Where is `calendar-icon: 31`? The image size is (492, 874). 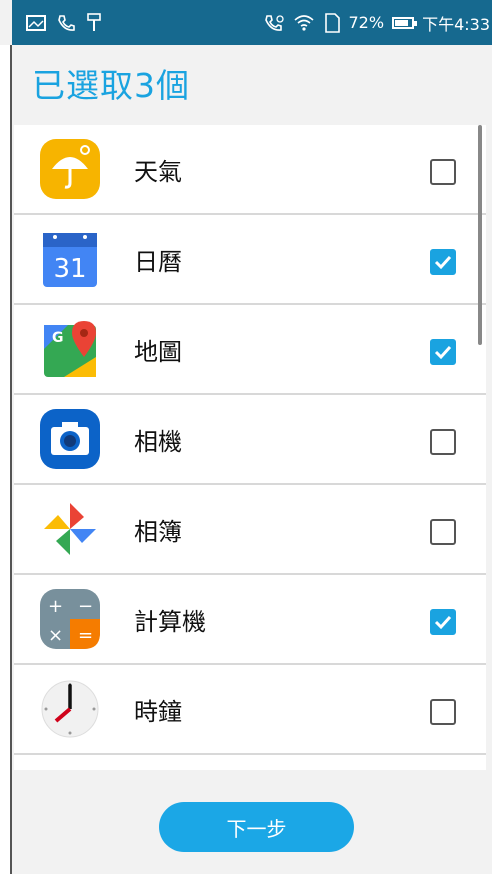
calendar-icon: 31 is located at coordinates (70, 259).